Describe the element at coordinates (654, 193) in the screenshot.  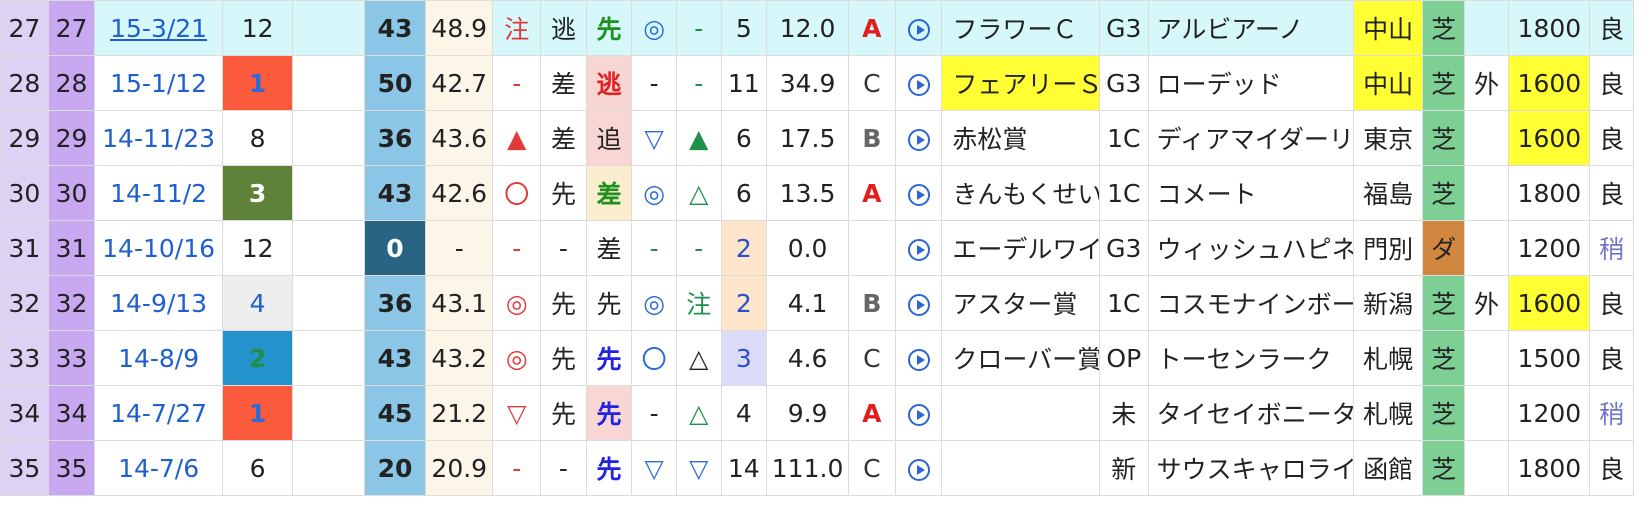
I see `pace-mark-1: ◎` at that location.